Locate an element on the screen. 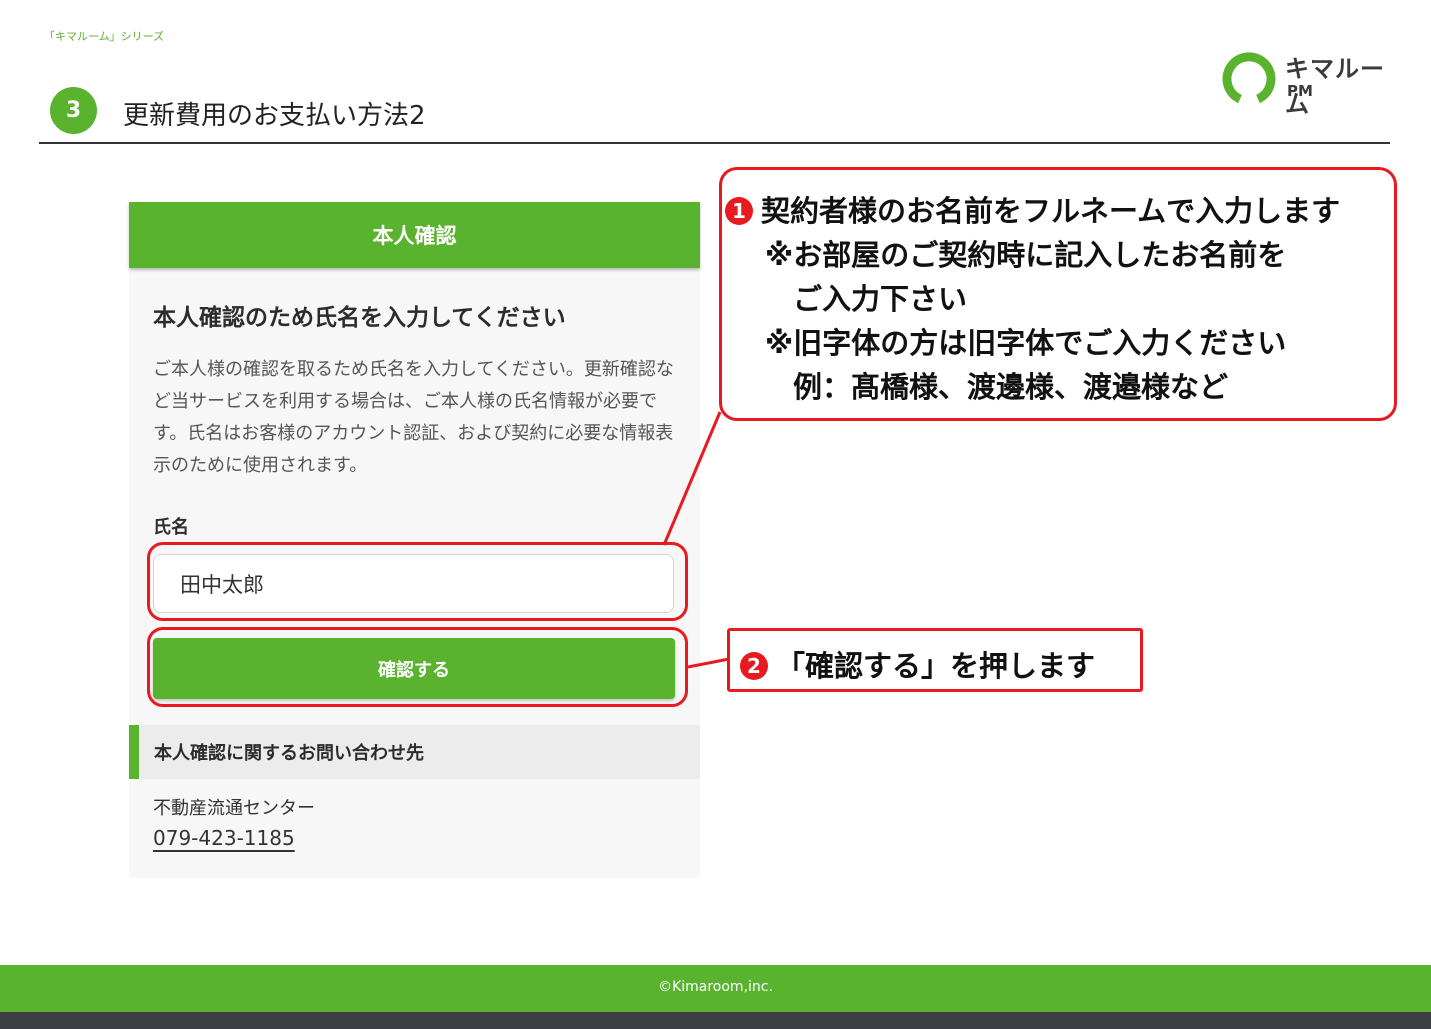  callout-2-number-badge: 2 is located at coordinates (754, 666).